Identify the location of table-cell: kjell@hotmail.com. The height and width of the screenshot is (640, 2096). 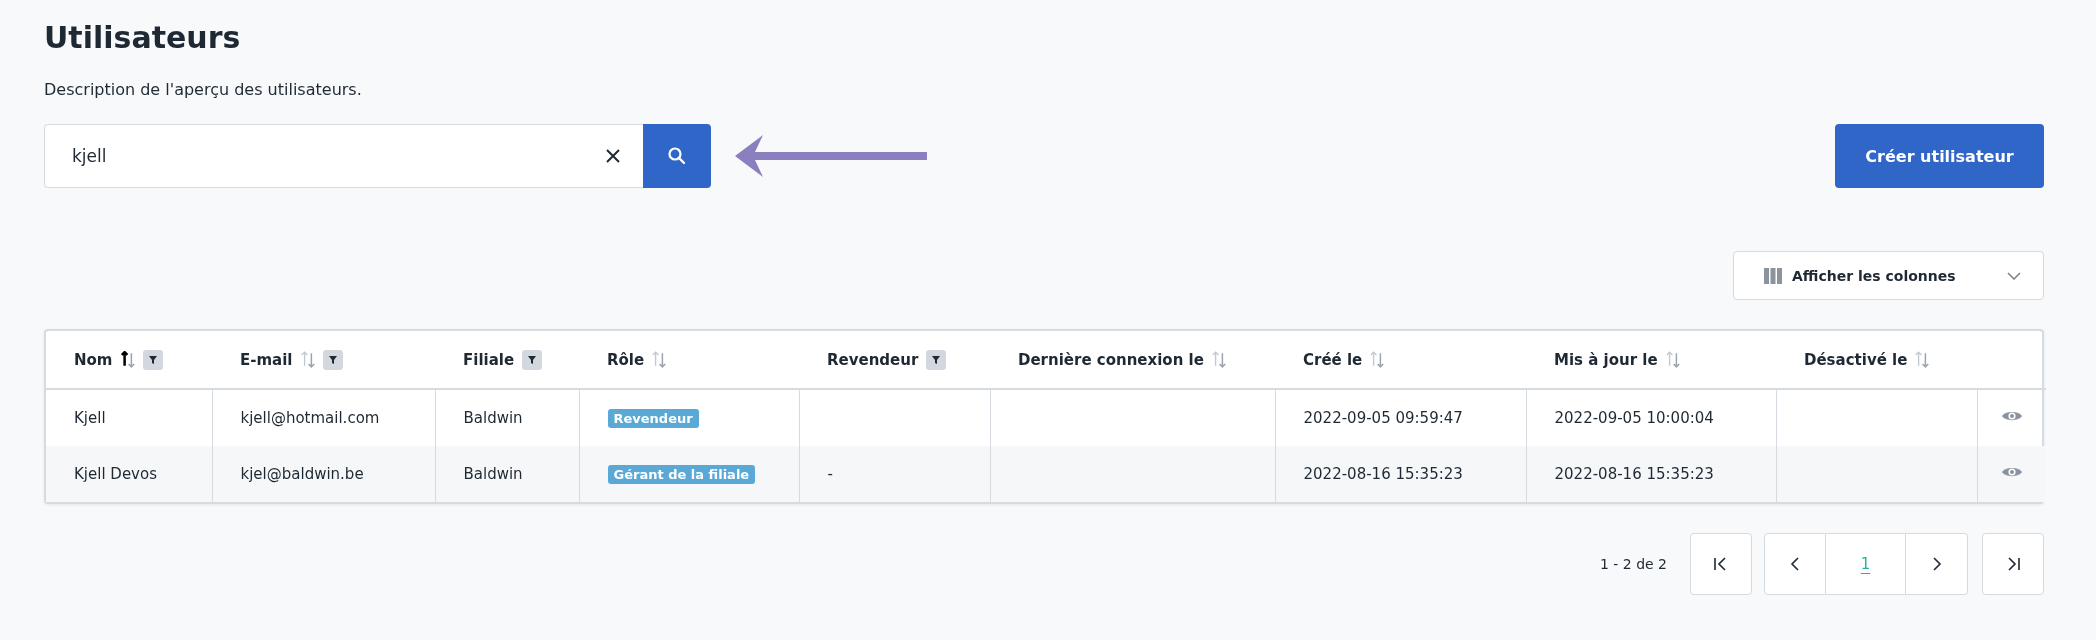
(310, 418).